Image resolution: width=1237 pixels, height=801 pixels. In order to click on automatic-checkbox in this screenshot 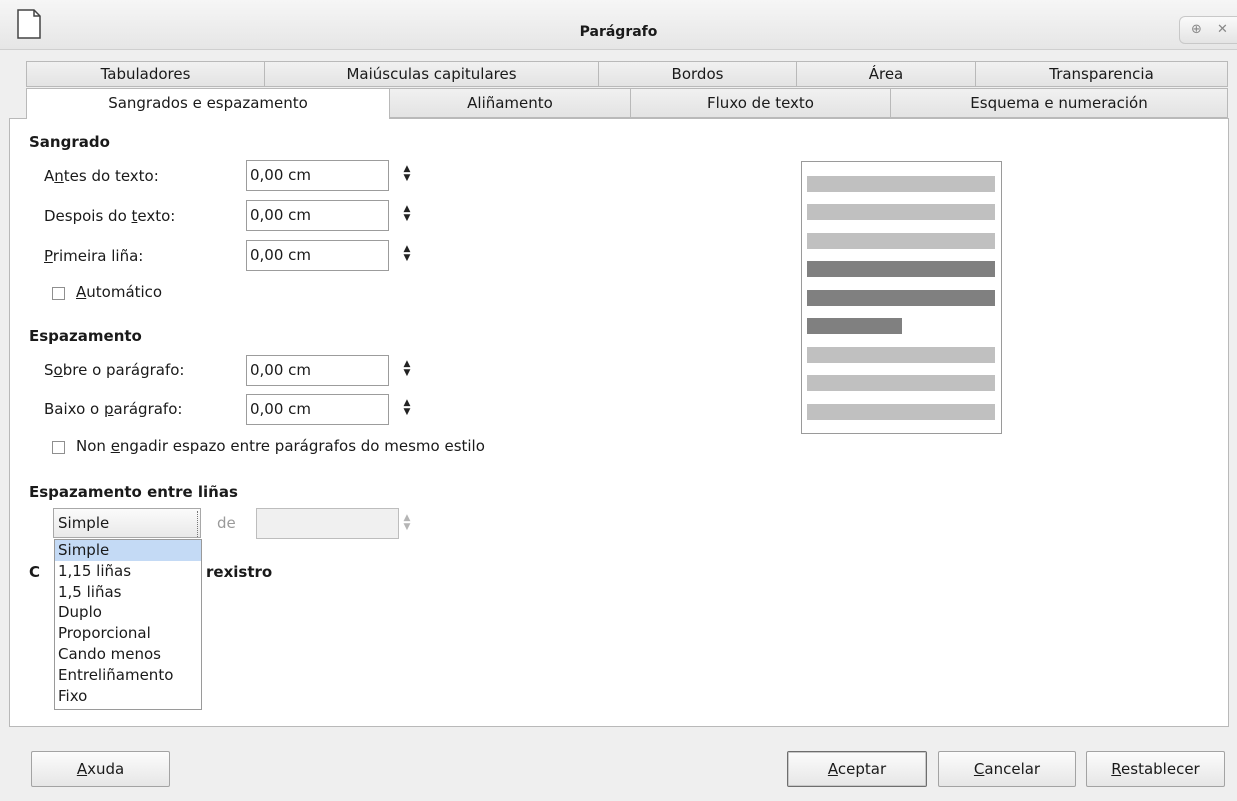, I will do `click(58, 293)`.